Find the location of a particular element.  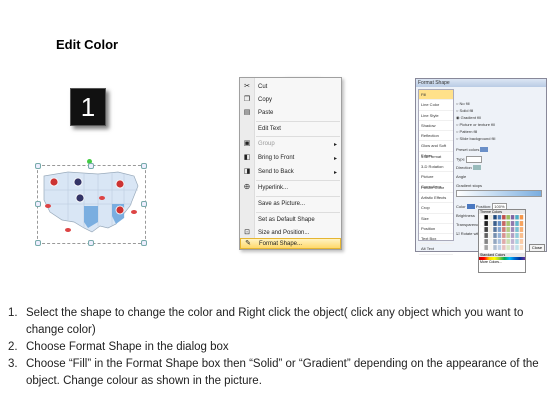

menu-item-group: ▣ Group ▸ is located at coordinates (290, 144).